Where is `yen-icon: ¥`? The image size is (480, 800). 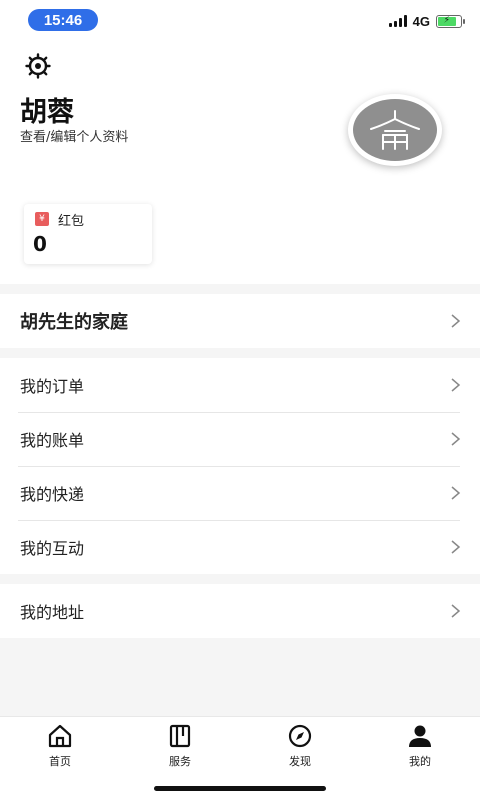 yen-icon: ¥ is located at coordinates (42, 219).